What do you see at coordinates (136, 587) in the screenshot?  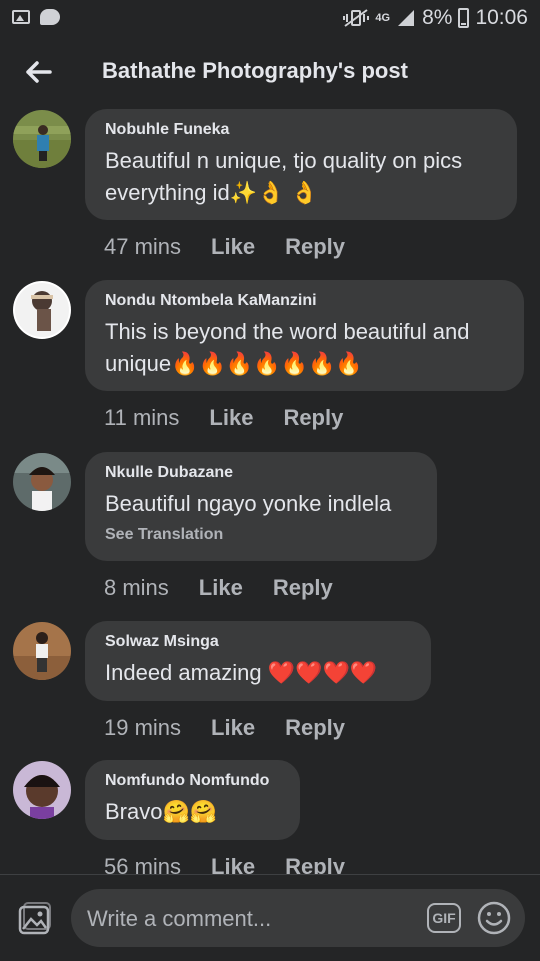 I see `comment-time: 8 mins` at bounding box center [136, 587].